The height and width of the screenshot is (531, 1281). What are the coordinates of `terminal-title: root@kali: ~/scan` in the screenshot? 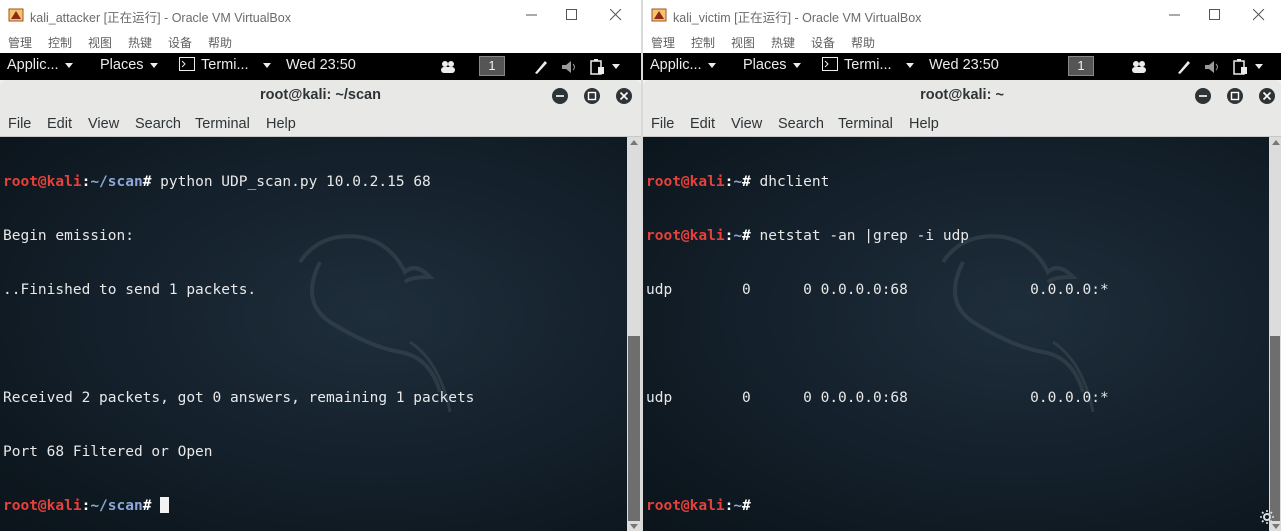 It's located at (320, 95).